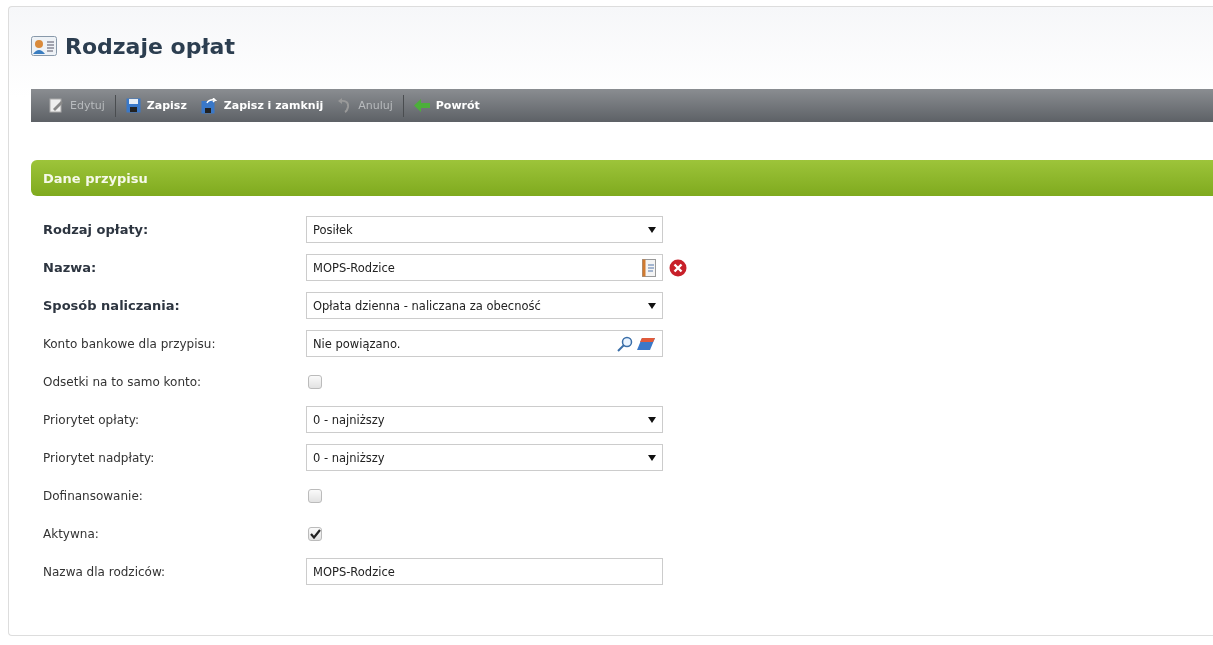 Image resolution: width=1213 pixels, height=645 pixels. Describe the element at coordinates (484, 305) in the screenshot. I see `select-field: Opłata dzienna - naliczana za obecność` at that location.